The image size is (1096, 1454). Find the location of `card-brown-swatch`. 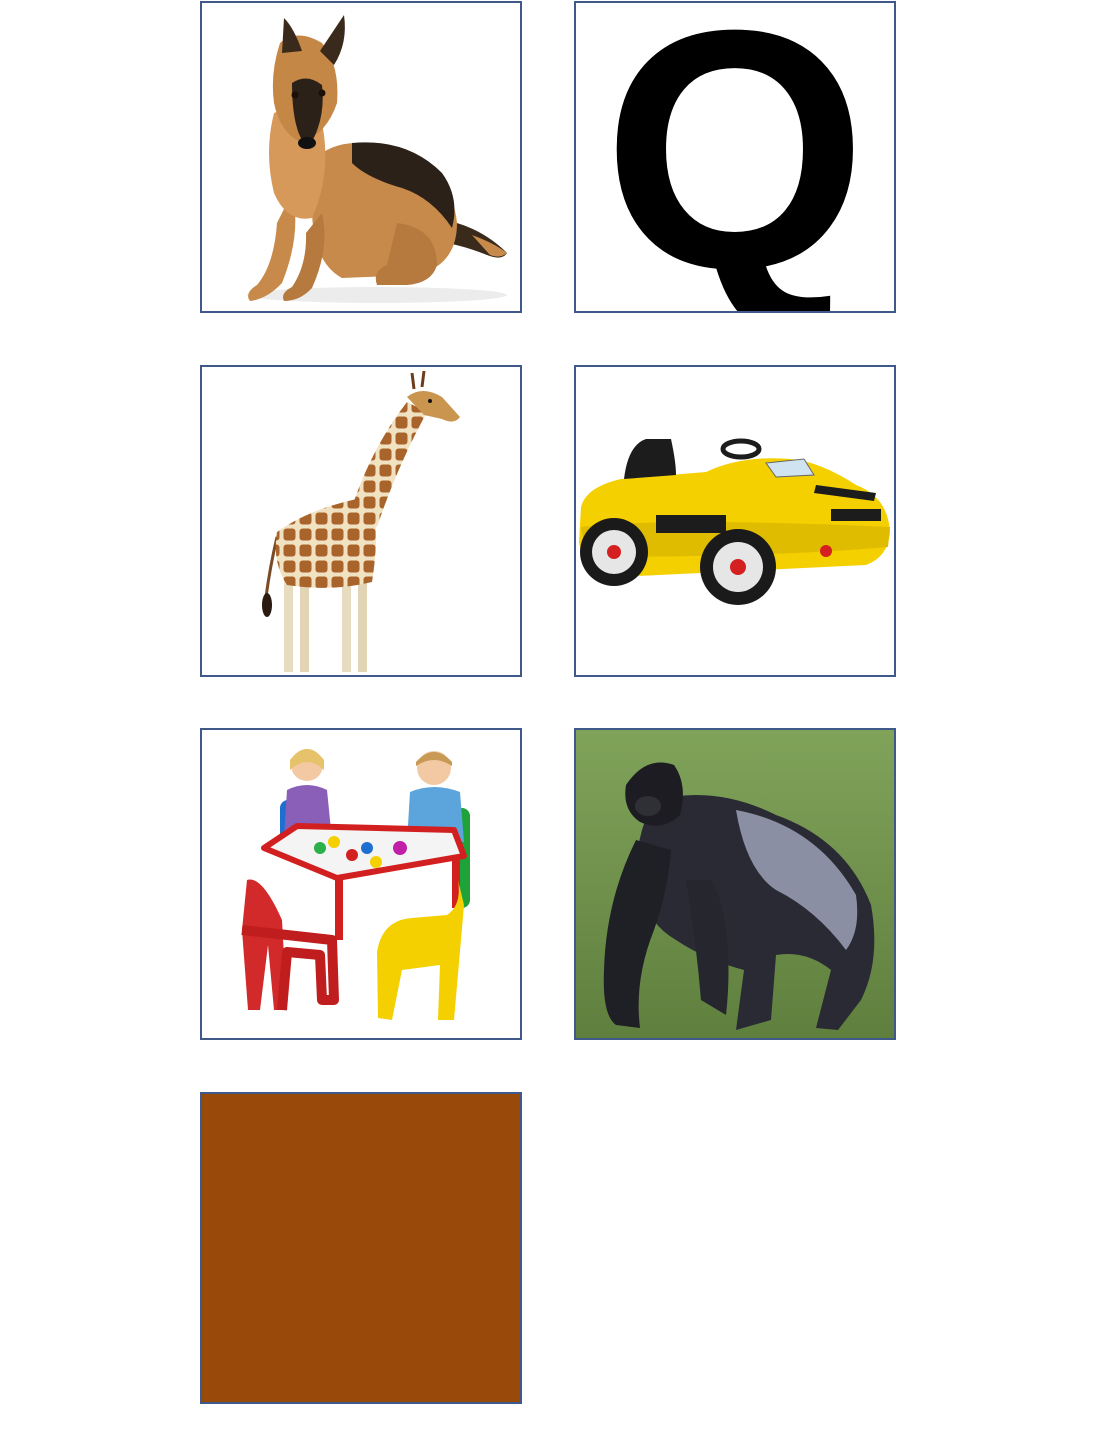

card-brown-swatch is located at coordinates (361, 1248).